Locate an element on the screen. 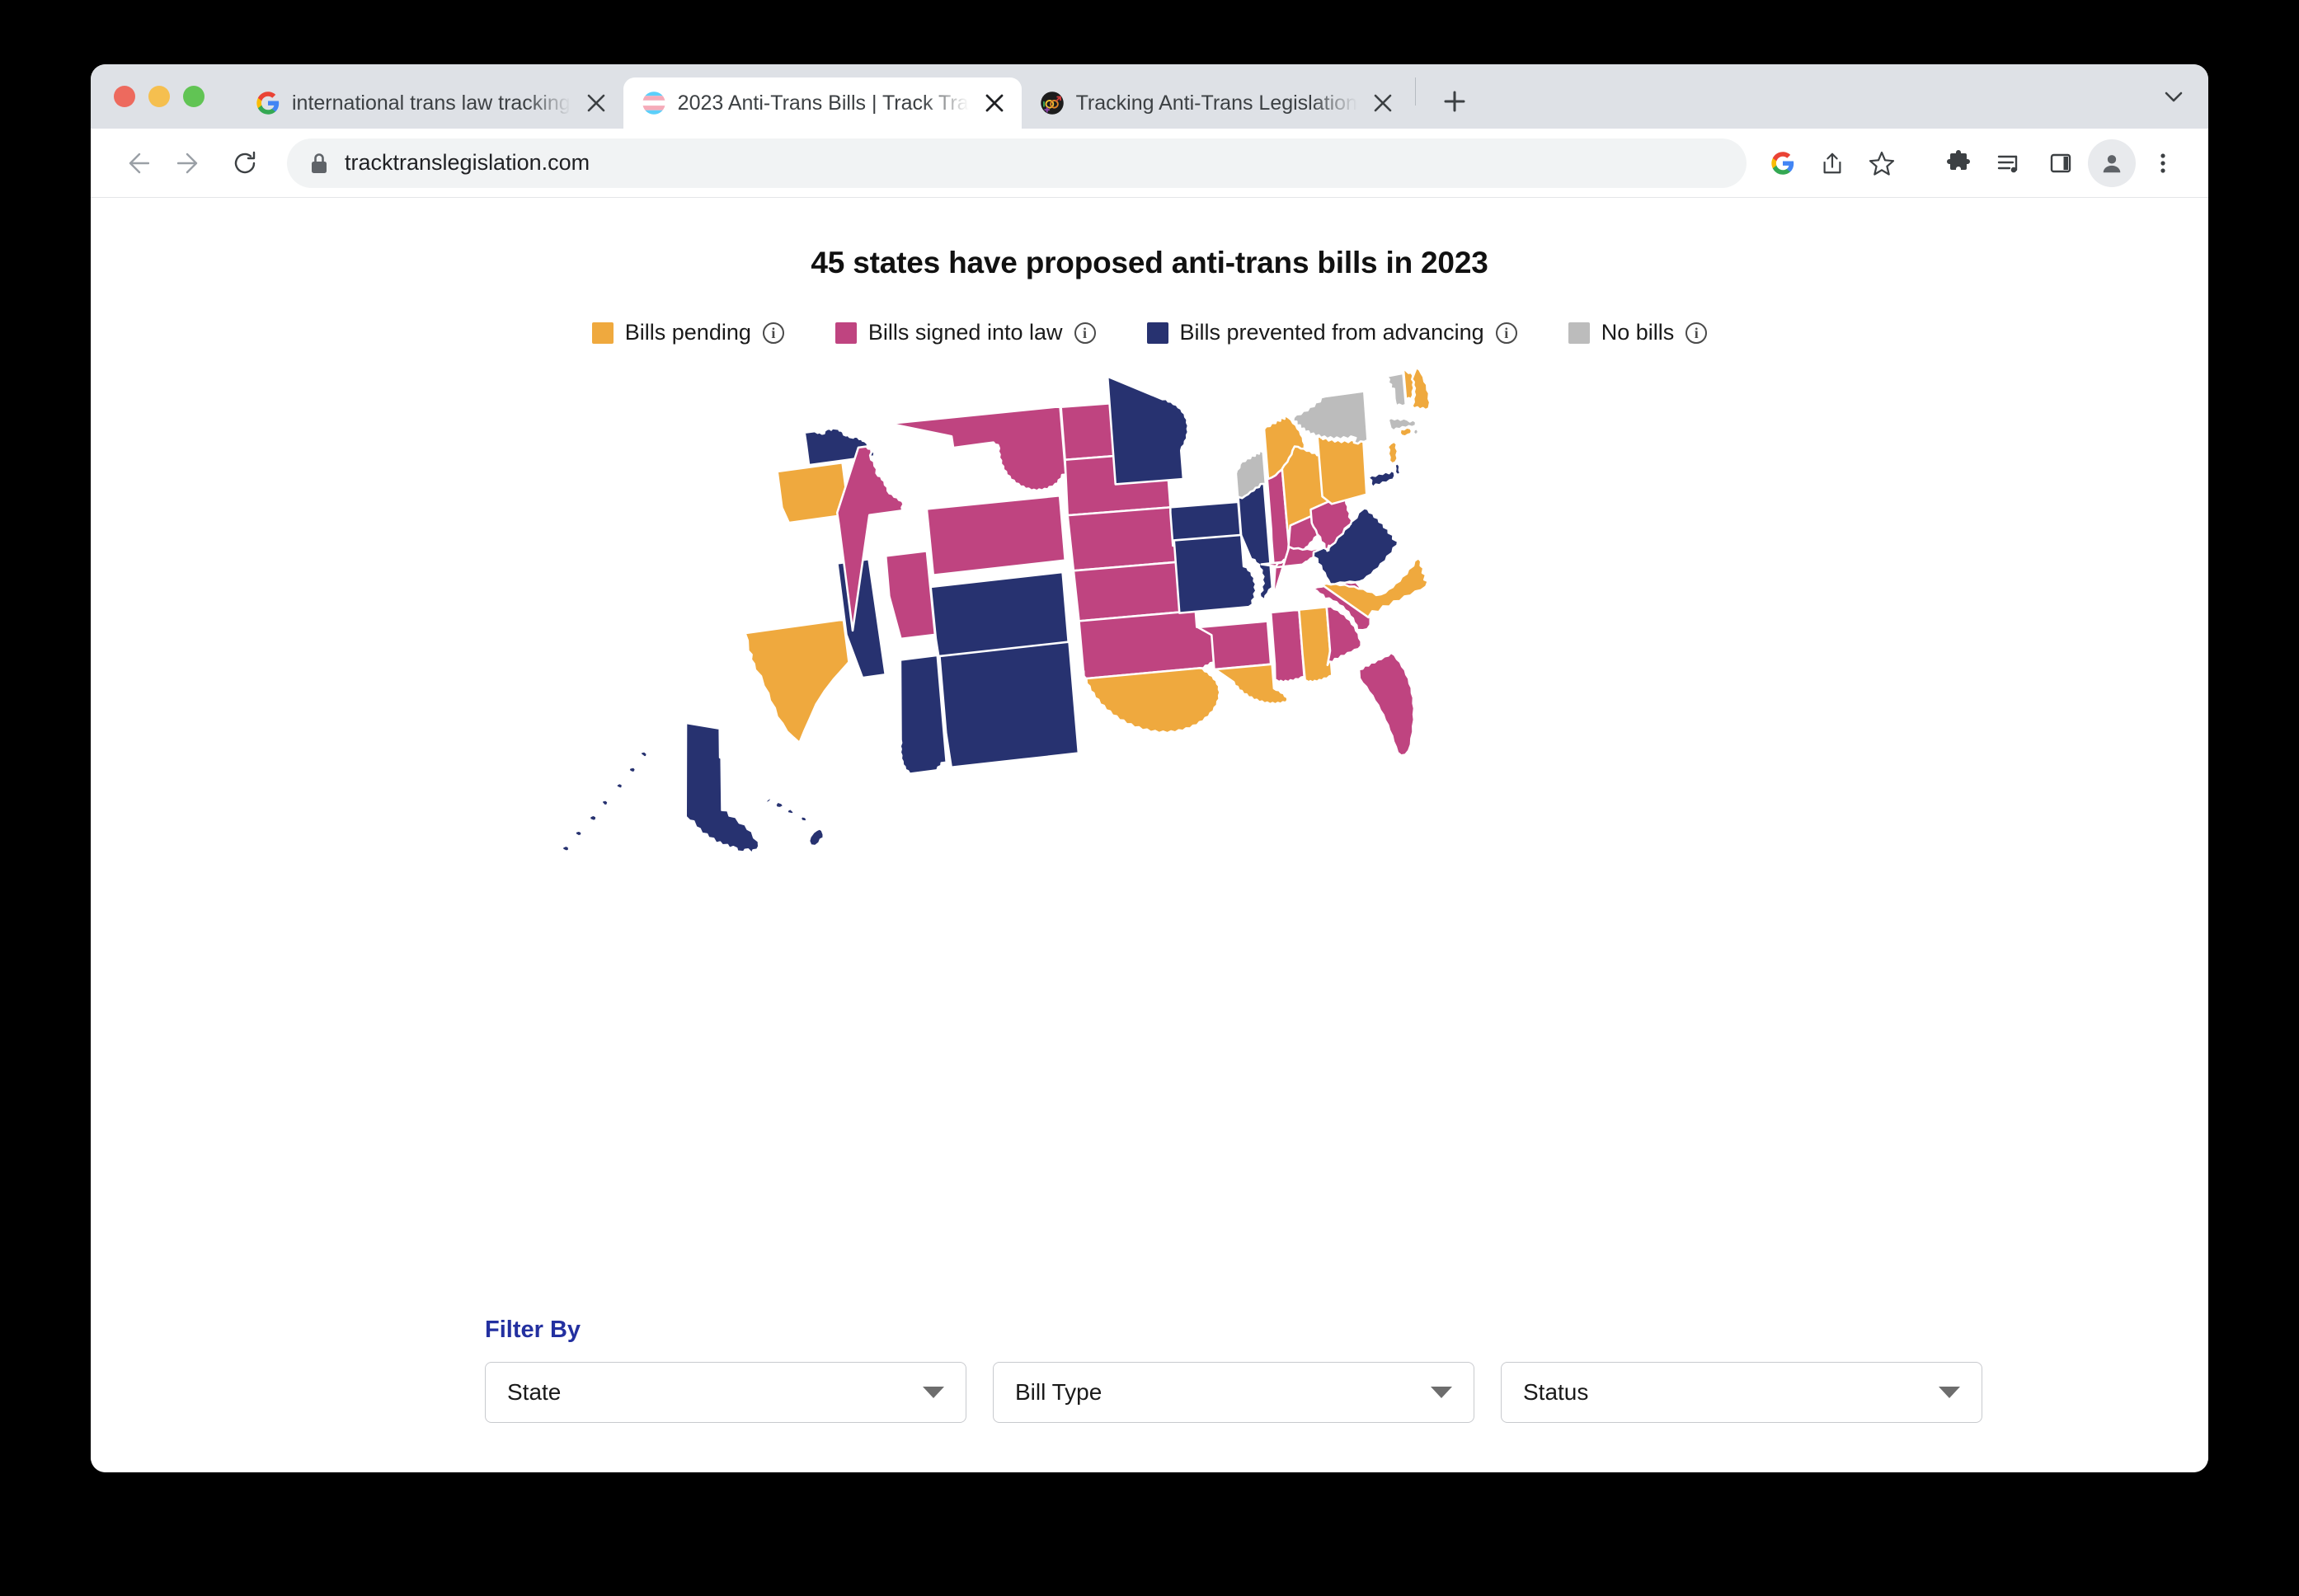  state-ny is located at coordinates (1330, 417).